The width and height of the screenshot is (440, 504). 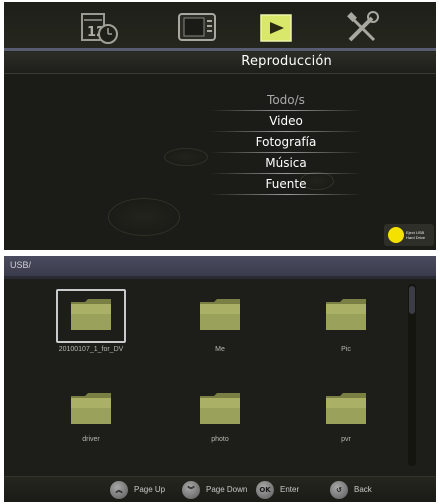 I want to click on eject-usb-button: Eject USB Hard Drive, so click(x=409, y=235).